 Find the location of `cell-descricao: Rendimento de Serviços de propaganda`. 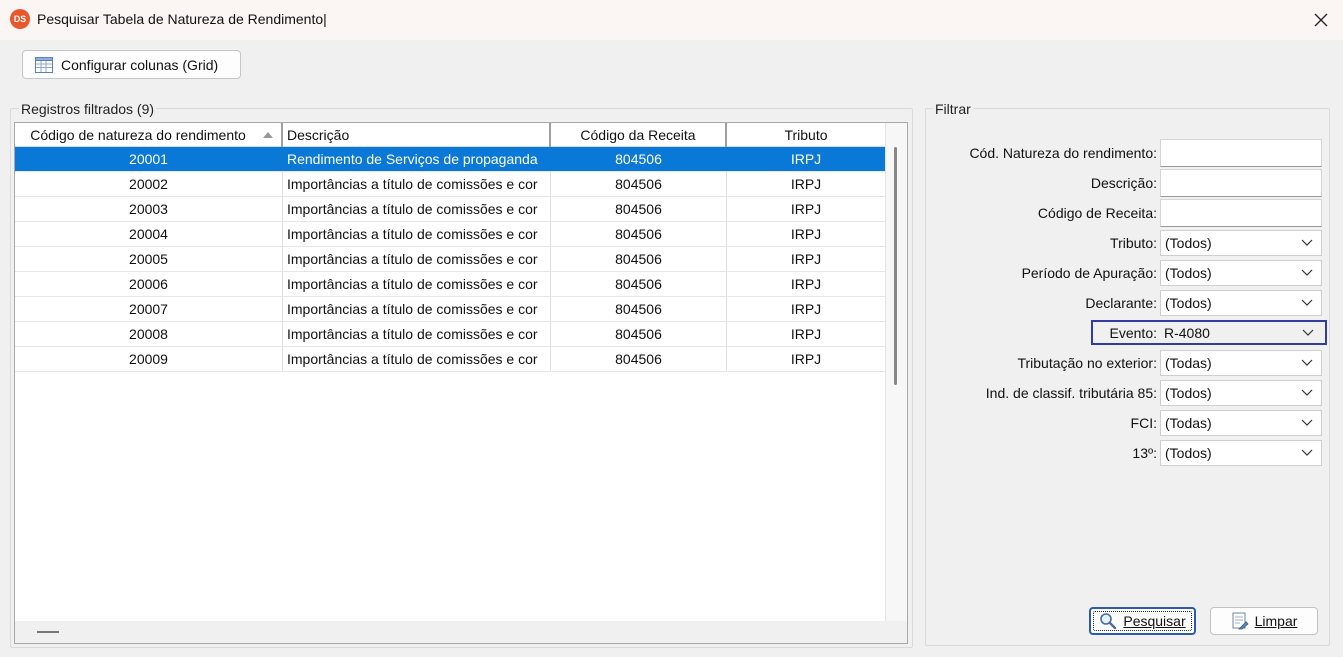

cell-descricao: Rendimento de Serviços de propaganda is located at coordinates (417, 159).